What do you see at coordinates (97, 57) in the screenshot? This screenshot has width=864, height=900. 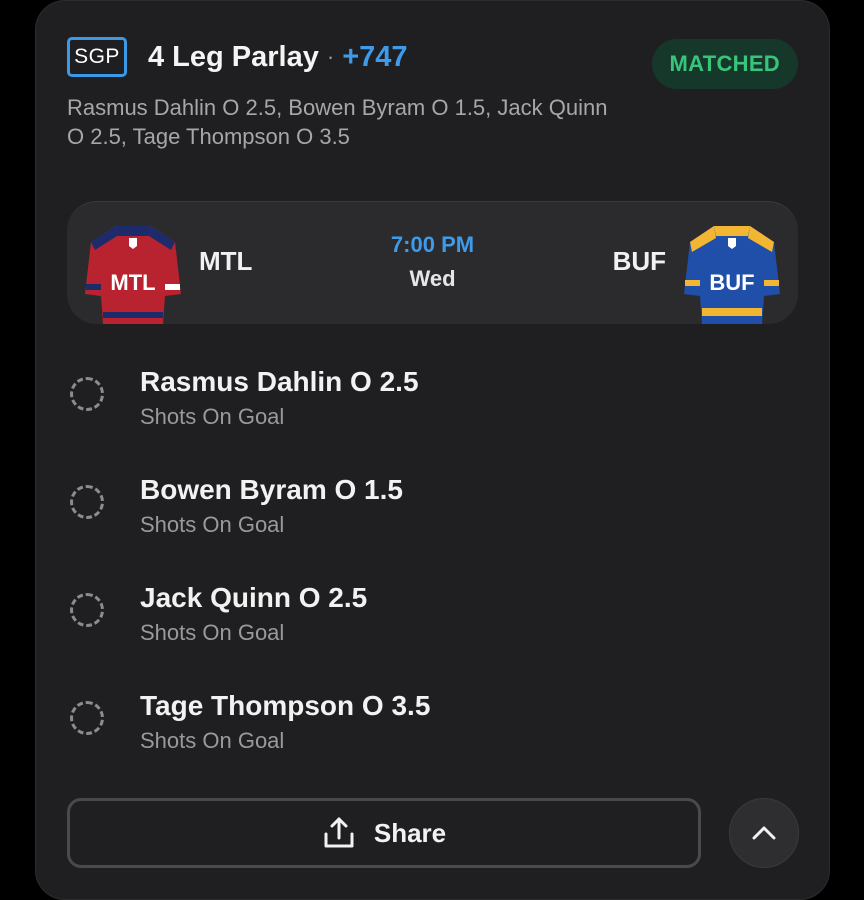 I see `sgp-badge: SGP` at bounding box center [97, 57].